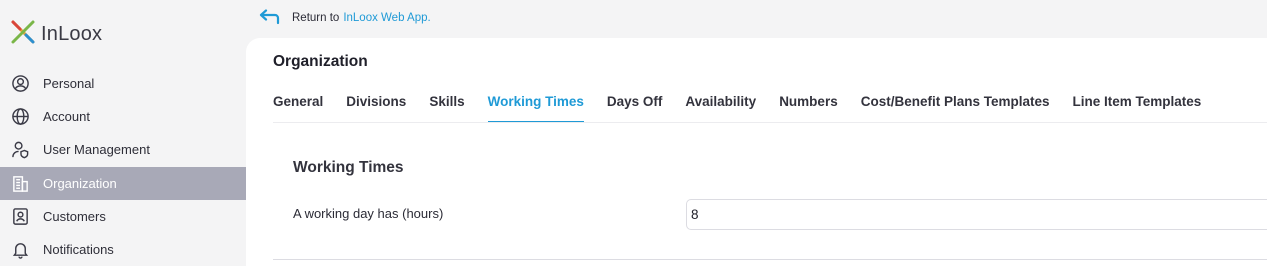 This screenshot has width=1267, height=266. Describe the element at coordinates (275, 18) in the screenshot. I see `return-arrow-icon` at that location.